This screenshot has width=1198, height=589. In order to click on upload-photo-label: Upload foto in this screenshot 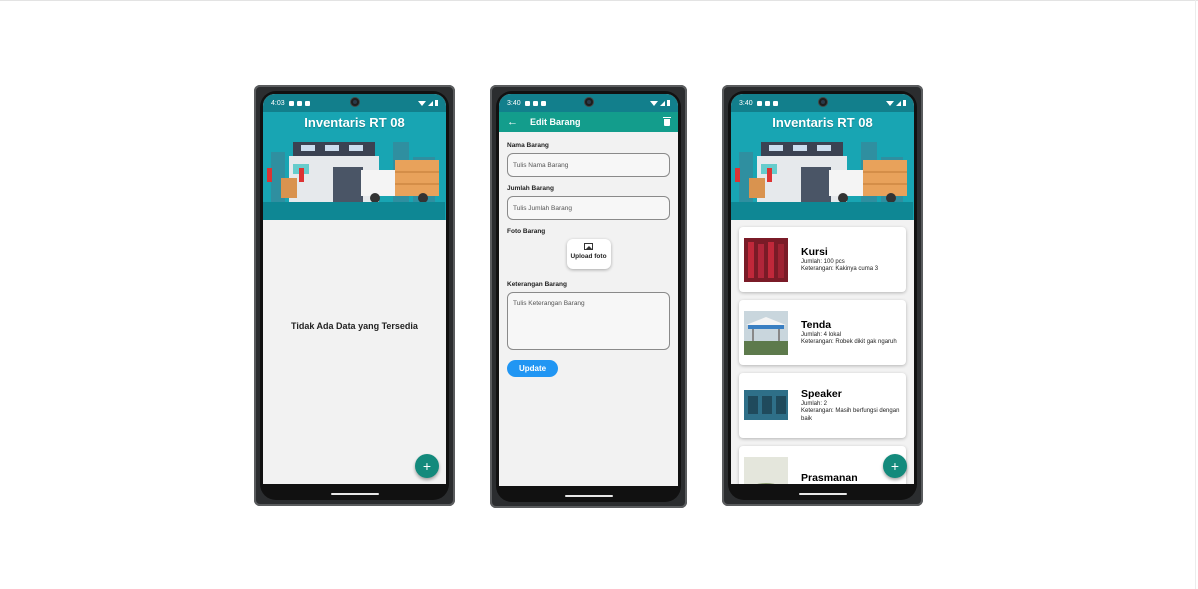, I will do `click(588, 256)`.